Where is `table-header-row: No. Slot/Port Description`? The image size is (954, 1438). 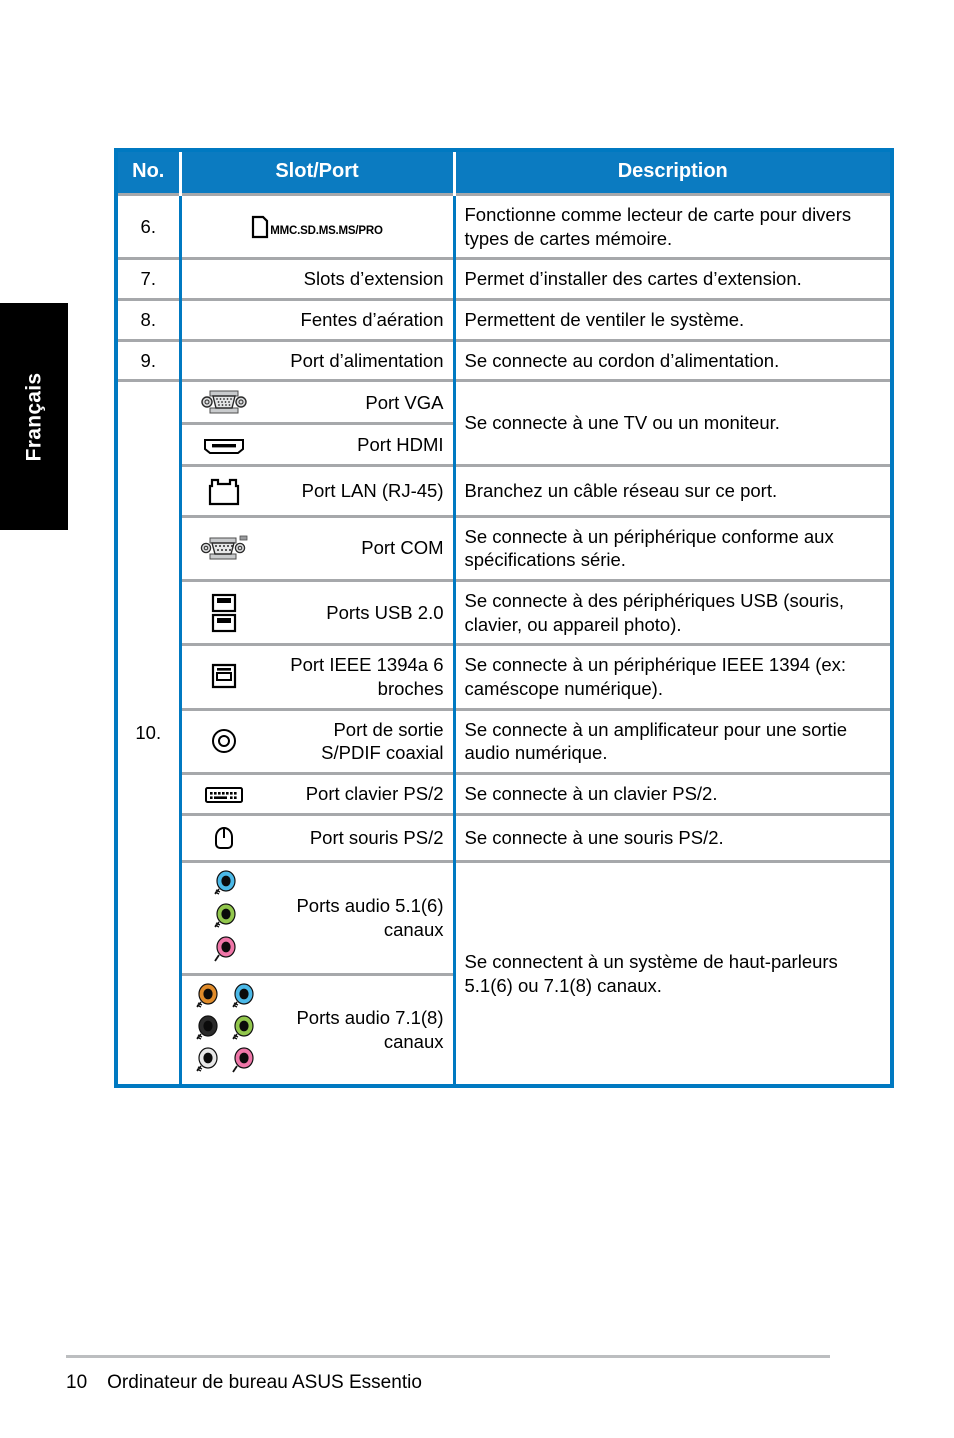
table-header-row: No. Slot/Port Description is located at coordinates (504, 172).